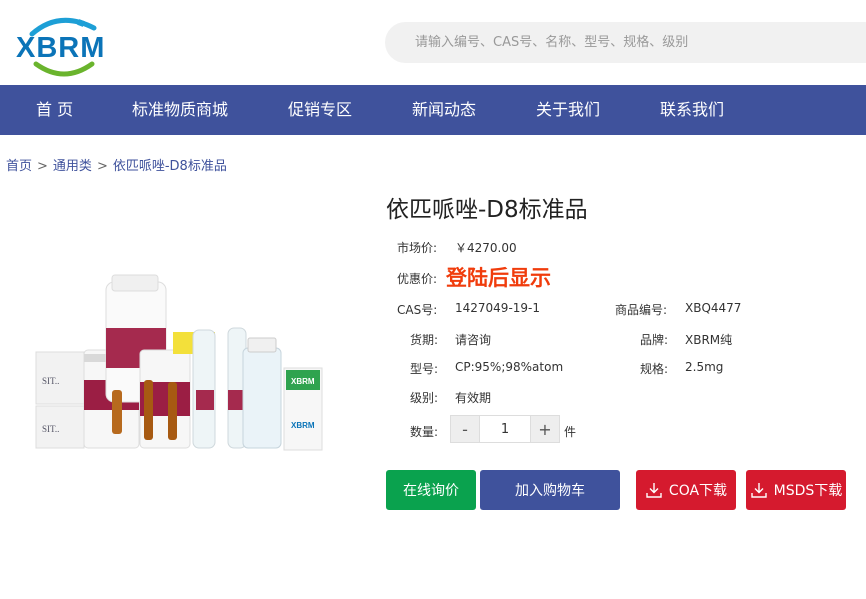 This screenshot has height=599, width=866. I want to click on inquiry-button: 在线询价, so click(431, 490).